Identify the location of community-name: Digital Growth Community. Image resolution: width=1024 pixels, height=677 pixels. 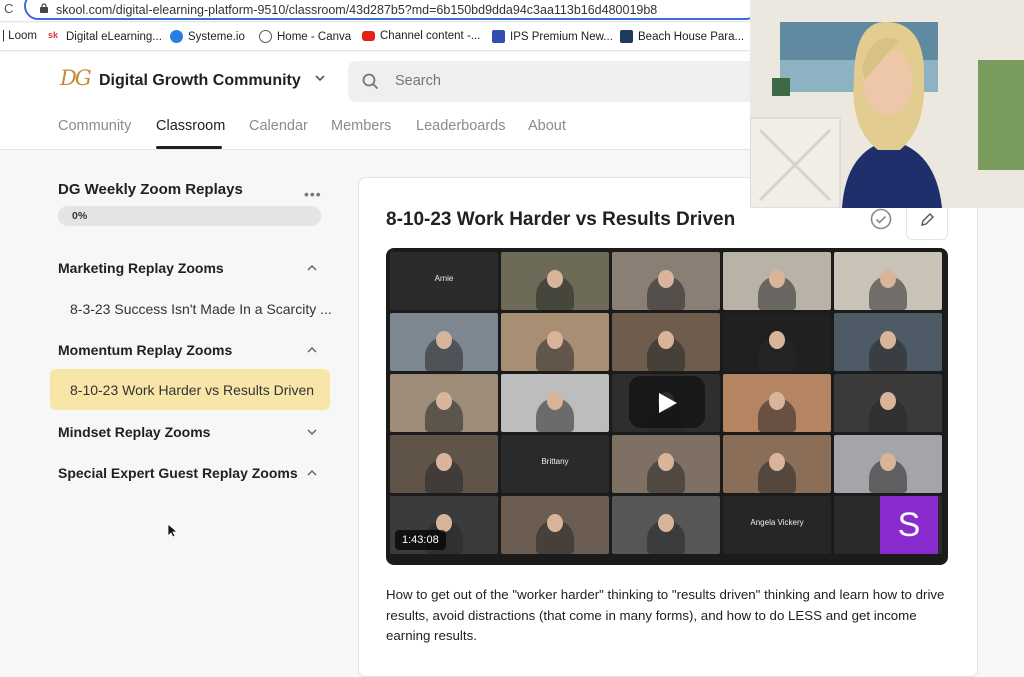
(200, 81).